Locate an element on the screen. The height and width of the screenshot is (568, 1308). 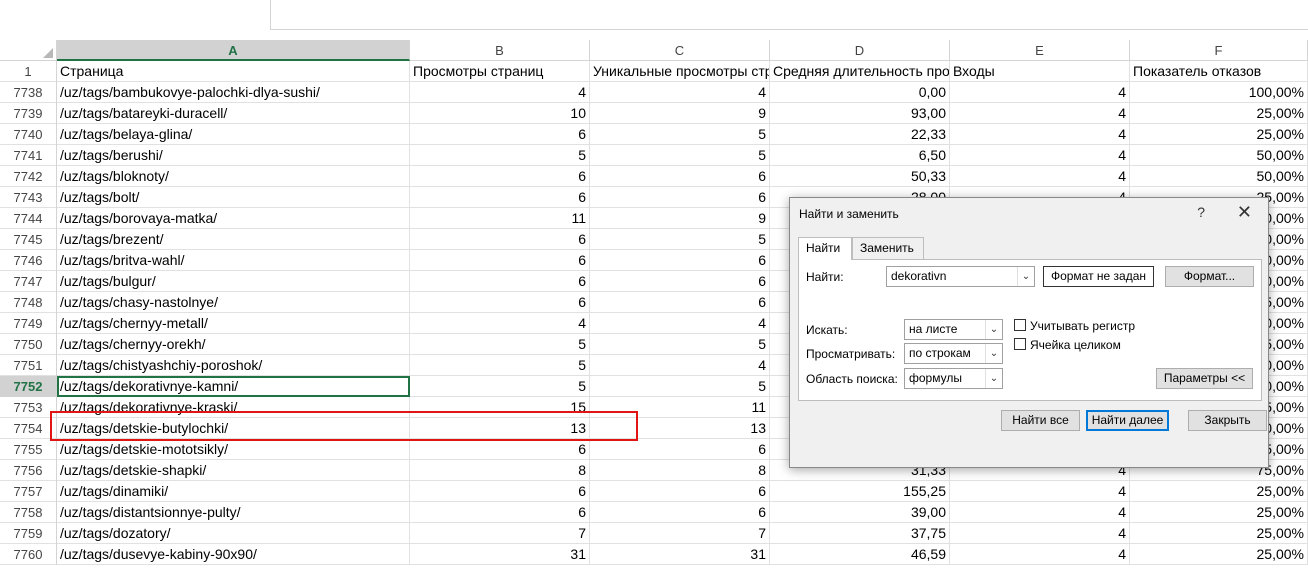
search-select: по строкам ⌄ is located at coordinates (953, 353).